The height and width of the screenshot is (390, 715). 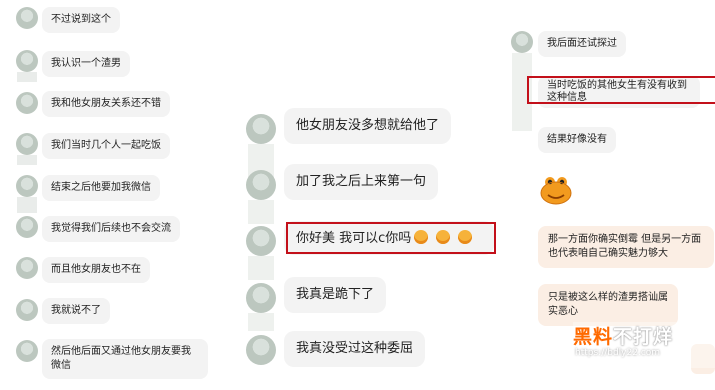 I want to click on message-bubble: 加了我之后上来第一句, so click(x=361, y=182).